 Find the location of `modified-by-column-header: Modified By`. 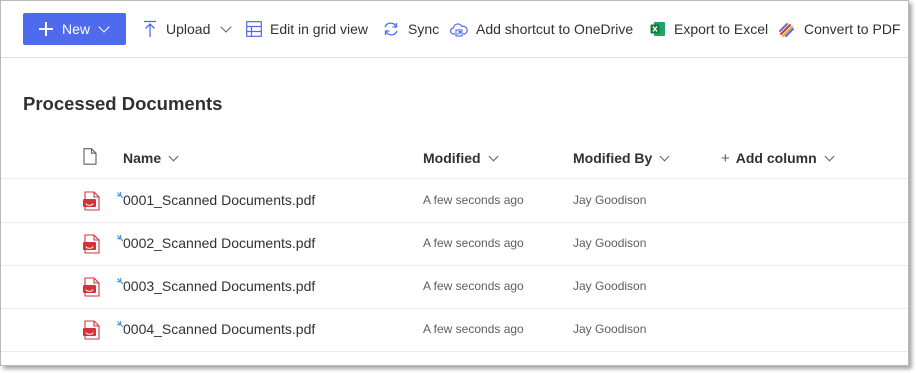

modified-by-column-header: Modified By is located at coordinates (621, 158).